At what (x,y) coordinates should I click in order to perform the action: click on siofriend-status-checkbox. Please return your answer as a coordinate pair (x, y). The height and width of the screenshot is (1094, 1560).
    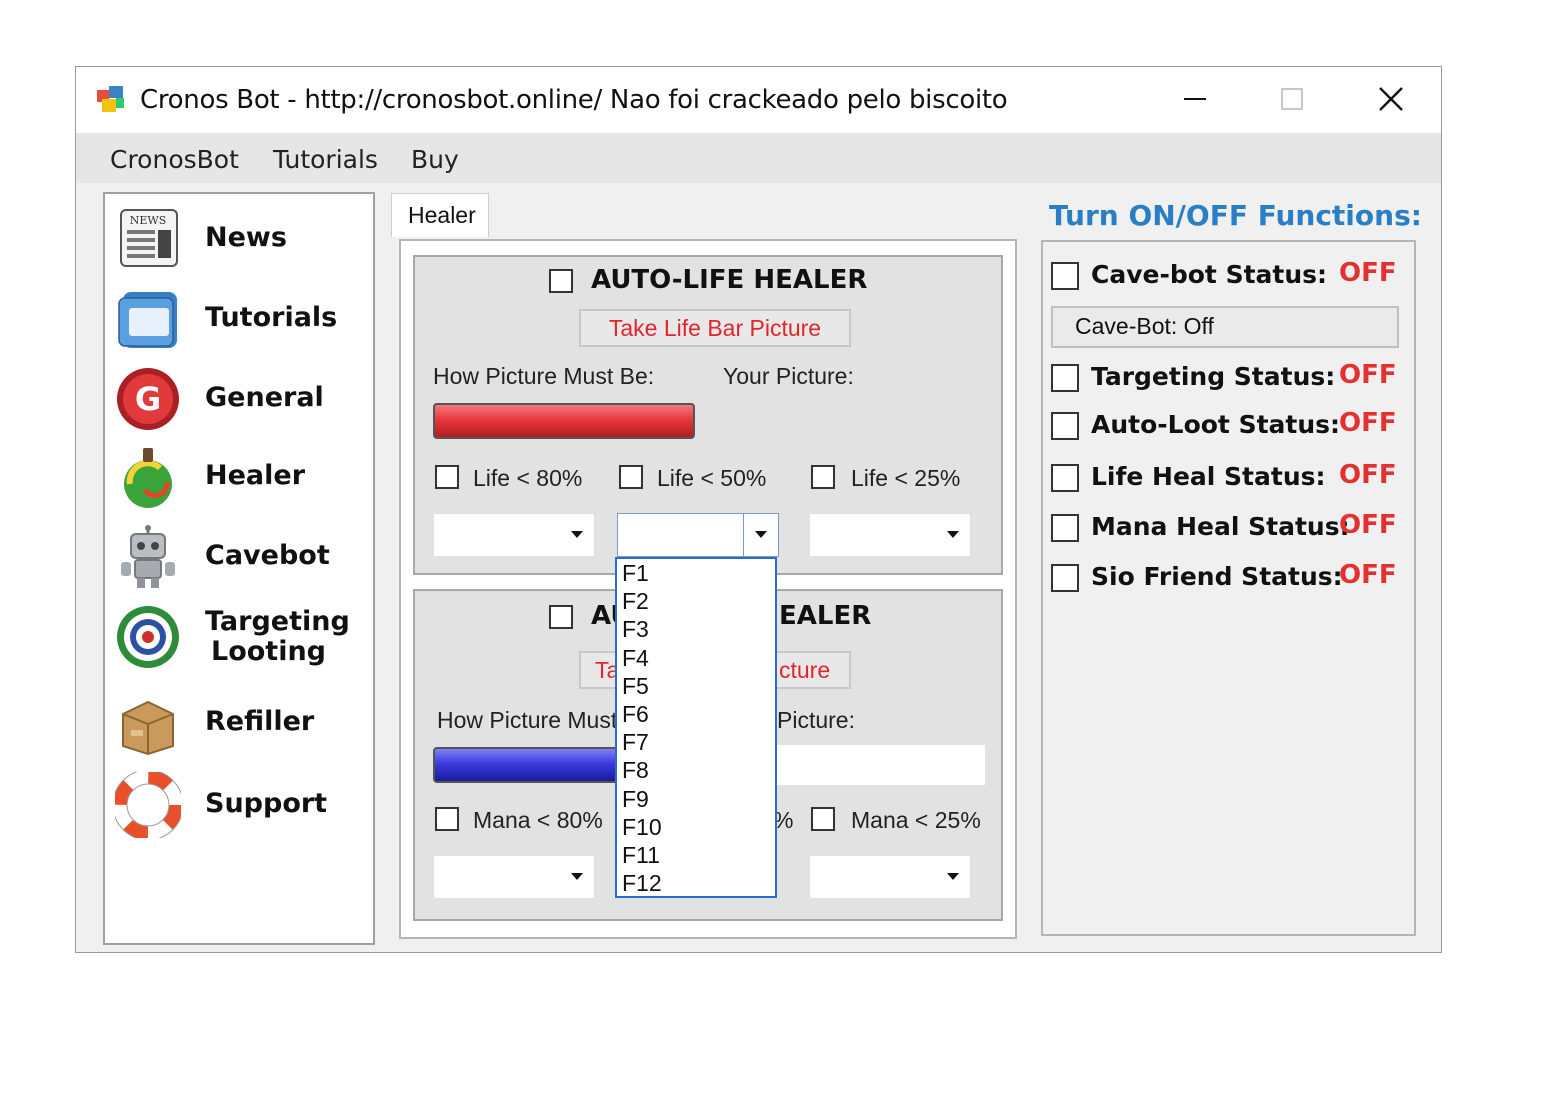
    Looking at the image, I should click on (1065, 578).